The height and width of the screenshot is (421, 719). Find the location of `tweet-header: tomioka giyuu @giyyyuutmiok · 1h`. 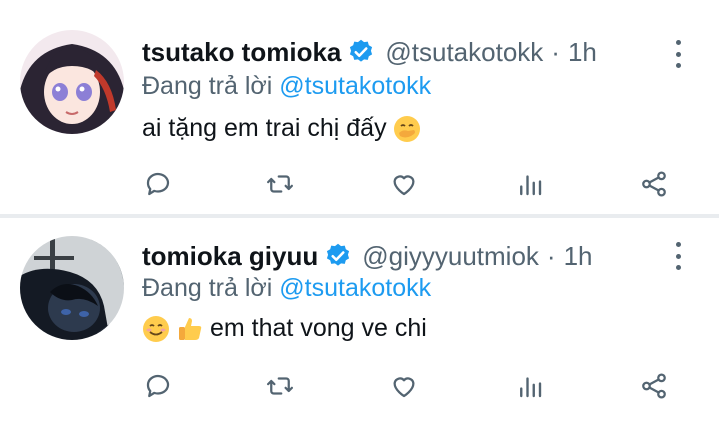

tweet-header: tomioka giyuu @giyyyuutmiok · 1h is located at coordinates (400, 256).